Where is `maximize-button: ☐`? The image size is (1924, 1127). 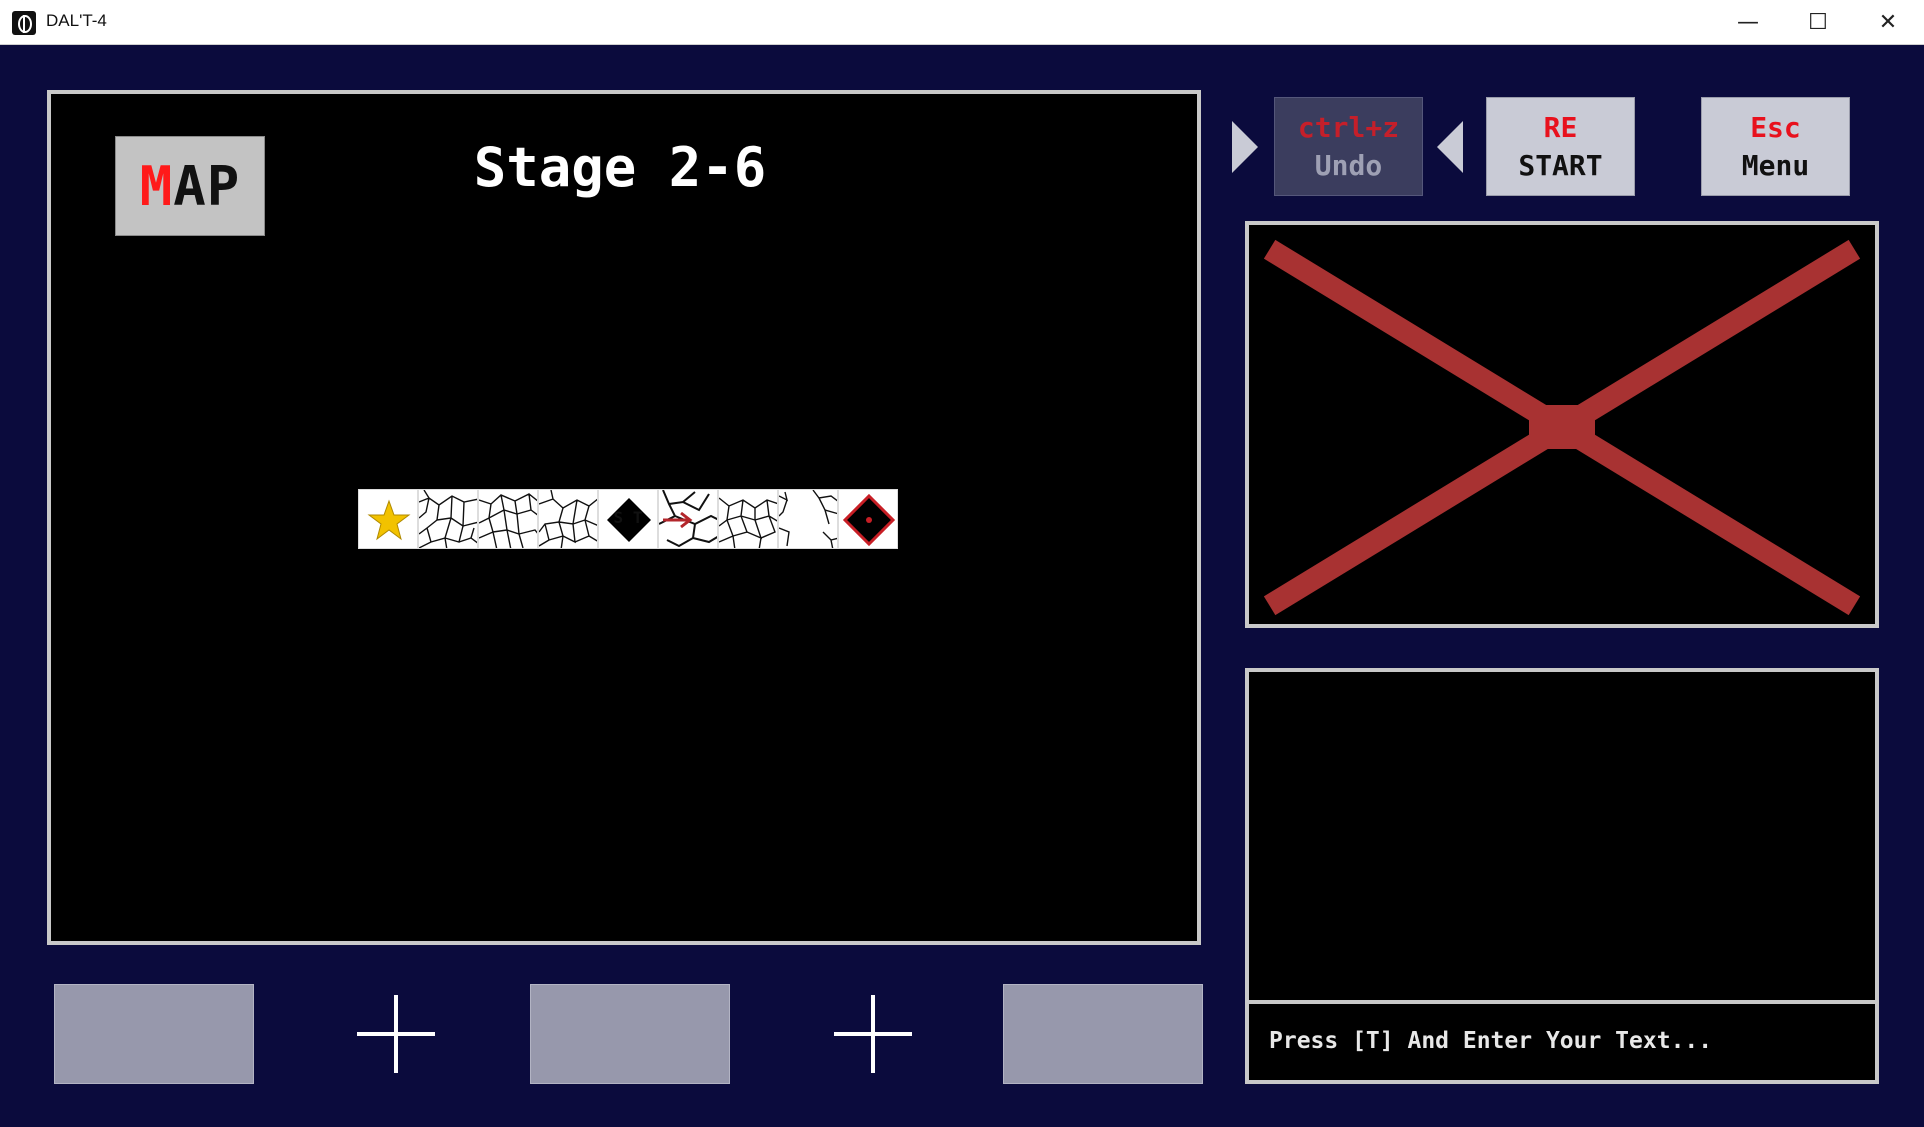 maximize-button: ☐ is located at coordinates (1818, 22).